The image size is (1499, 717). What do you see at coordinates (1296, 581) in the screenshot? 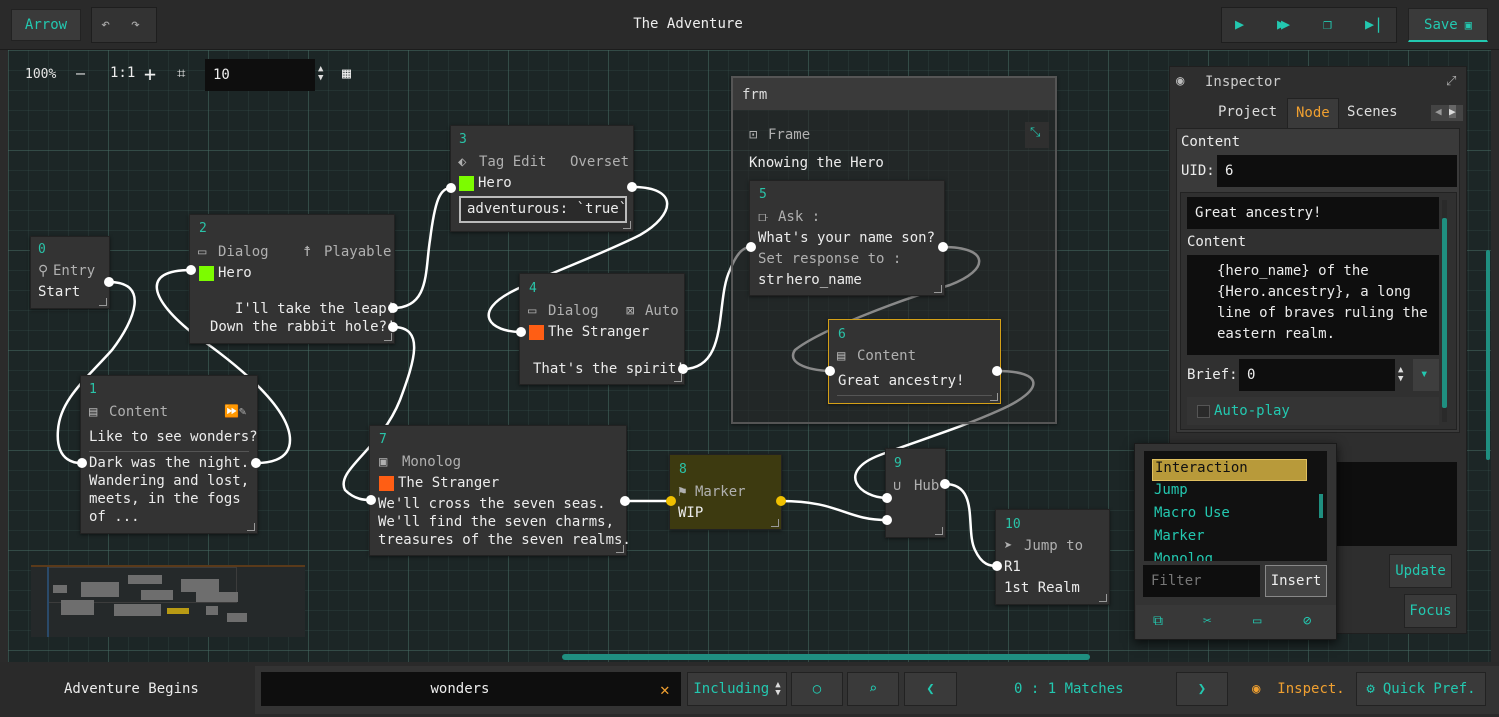
I see `insert-button: Insert` at bounding box center [1296, 581].